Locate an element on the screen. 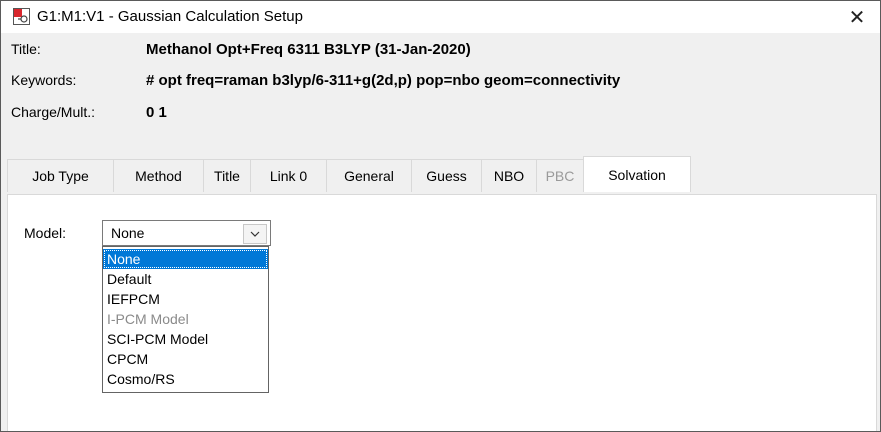 The width and height of the screenshot is (881, 432). close-icon: ✕ is located at coordinates (857, 17).